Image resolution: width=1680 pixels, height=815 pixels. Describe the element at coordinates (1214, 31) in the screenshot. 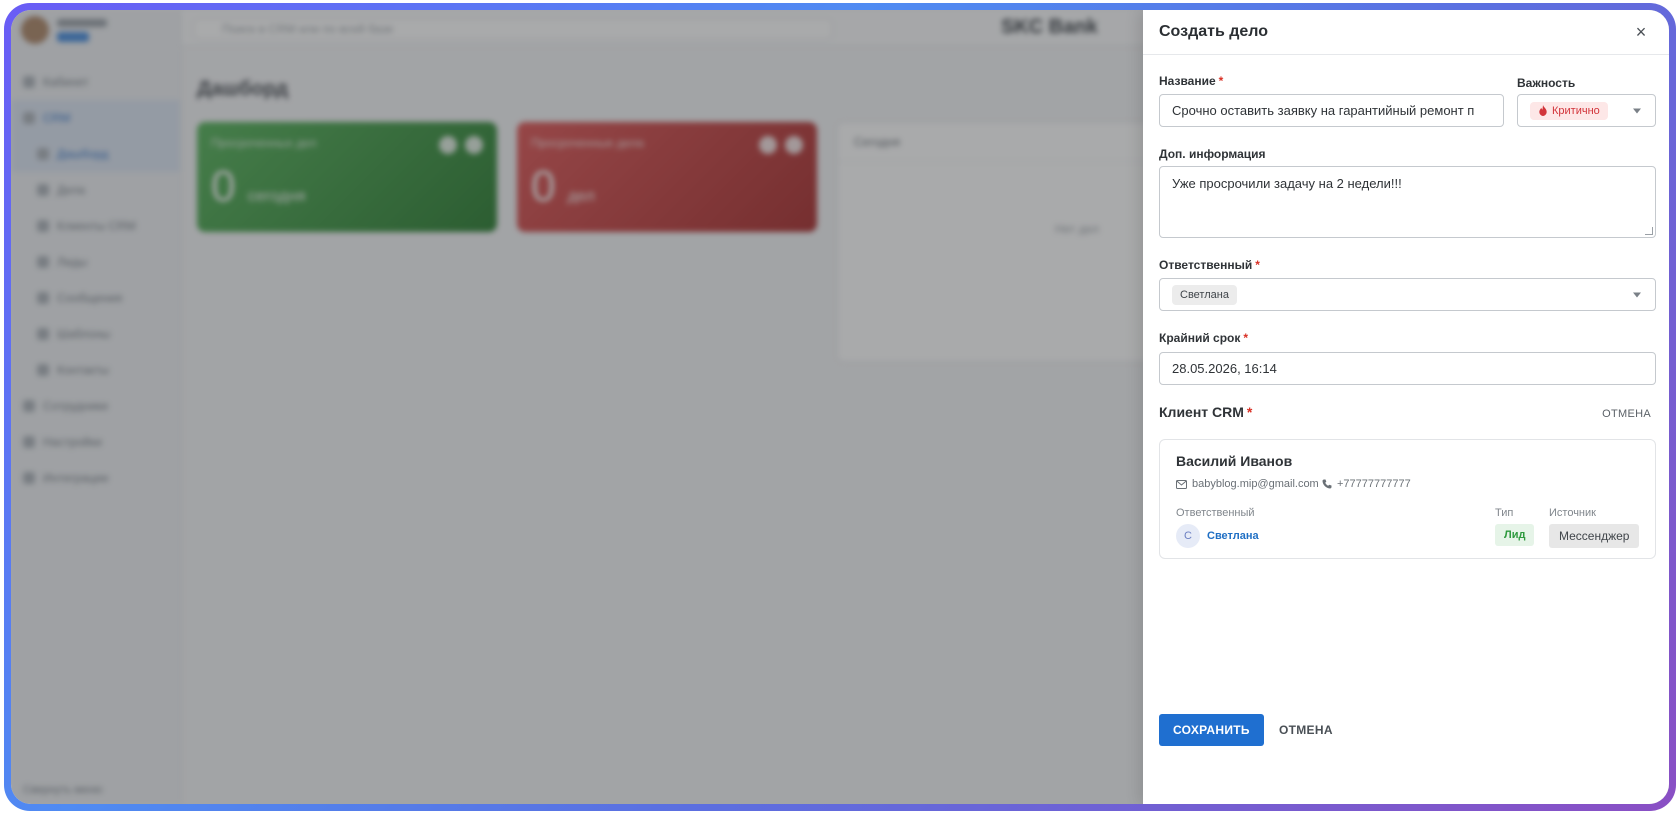

I see `drawer-title: Создать дело` at that location.